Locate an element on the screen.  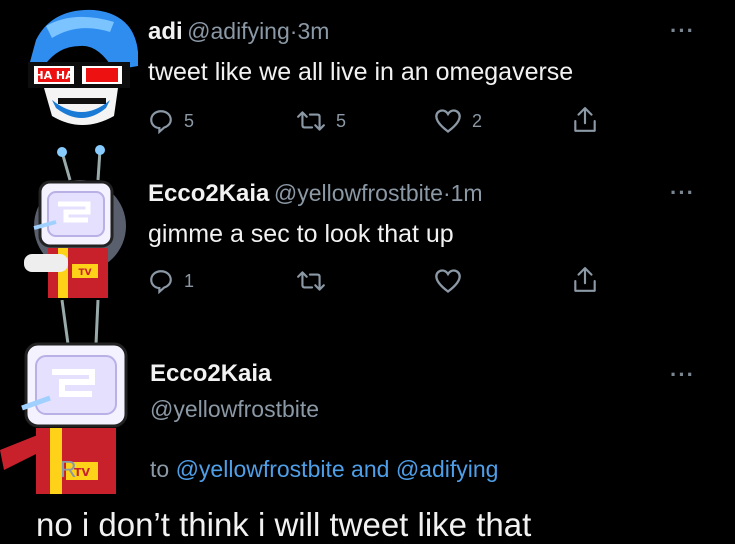
tweet-header: Ecco2Kaia @yellowfrostbite·1m is located at coordinates (315, 194).